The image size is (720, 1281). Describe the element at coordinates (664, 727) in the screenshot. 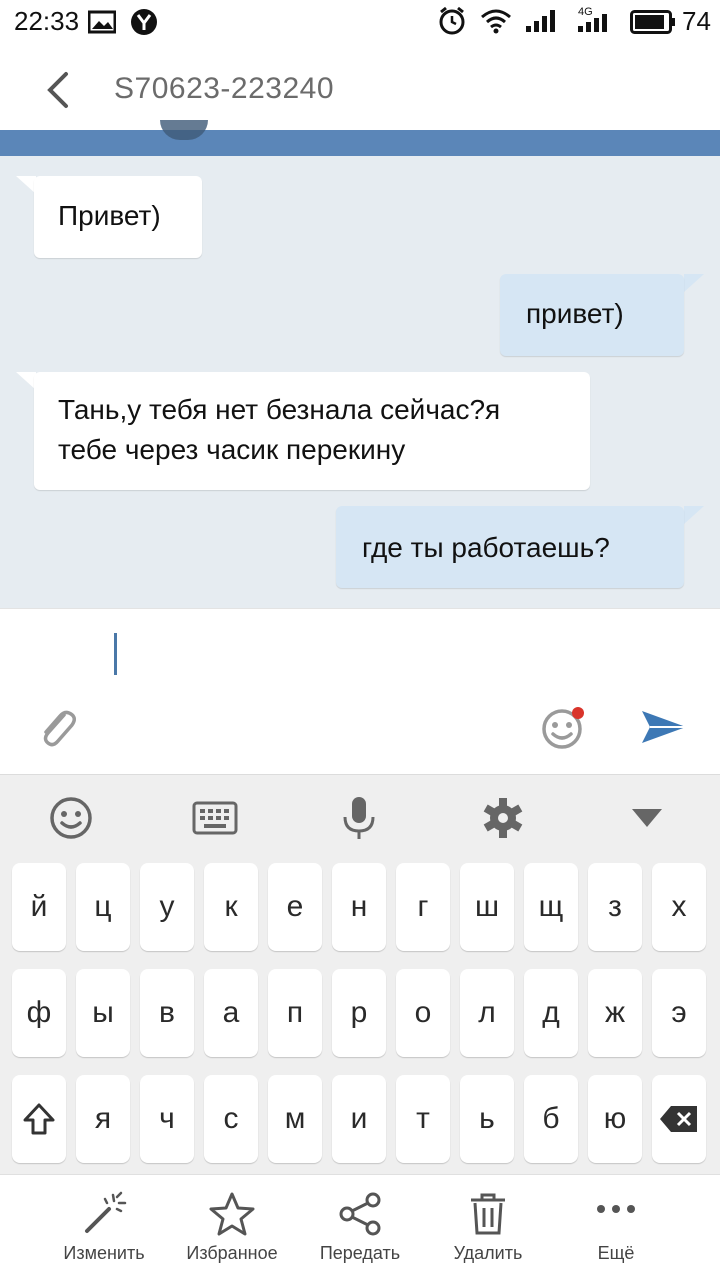

I see `send-icon` at that location.